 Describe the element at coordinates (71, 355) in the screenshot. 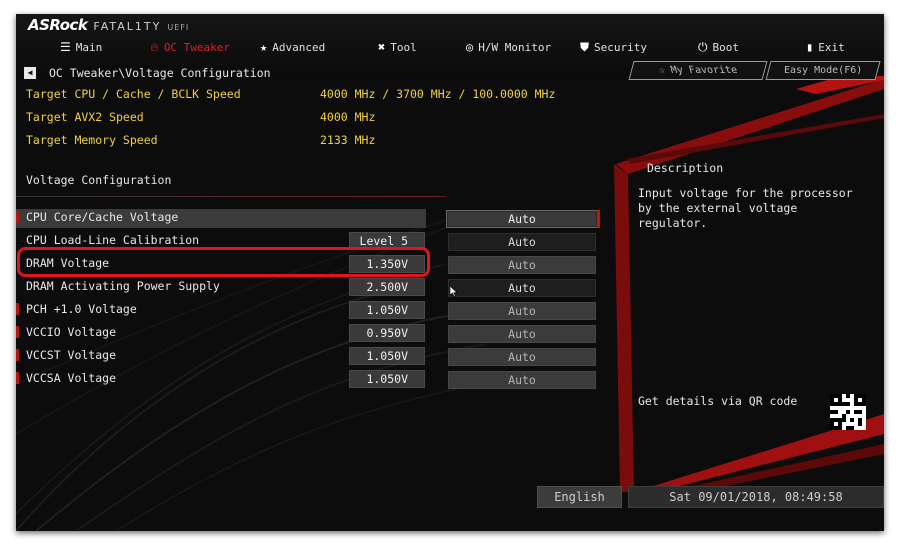

I see `setting-label: VCCST Voltage` at that location.